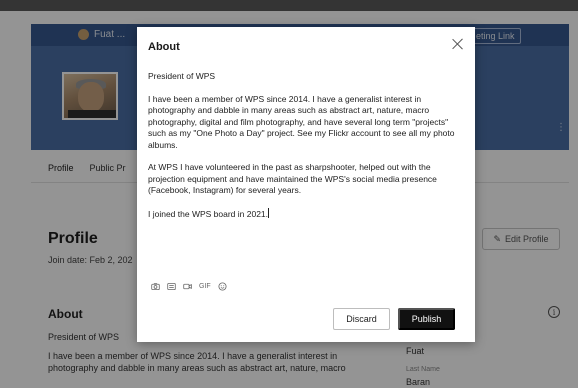 This screenshot has width=578, height=388. What do you see at coordinates (458, 44) in the screenshot?
I see `close-icon` at bounding box center [458, 44].